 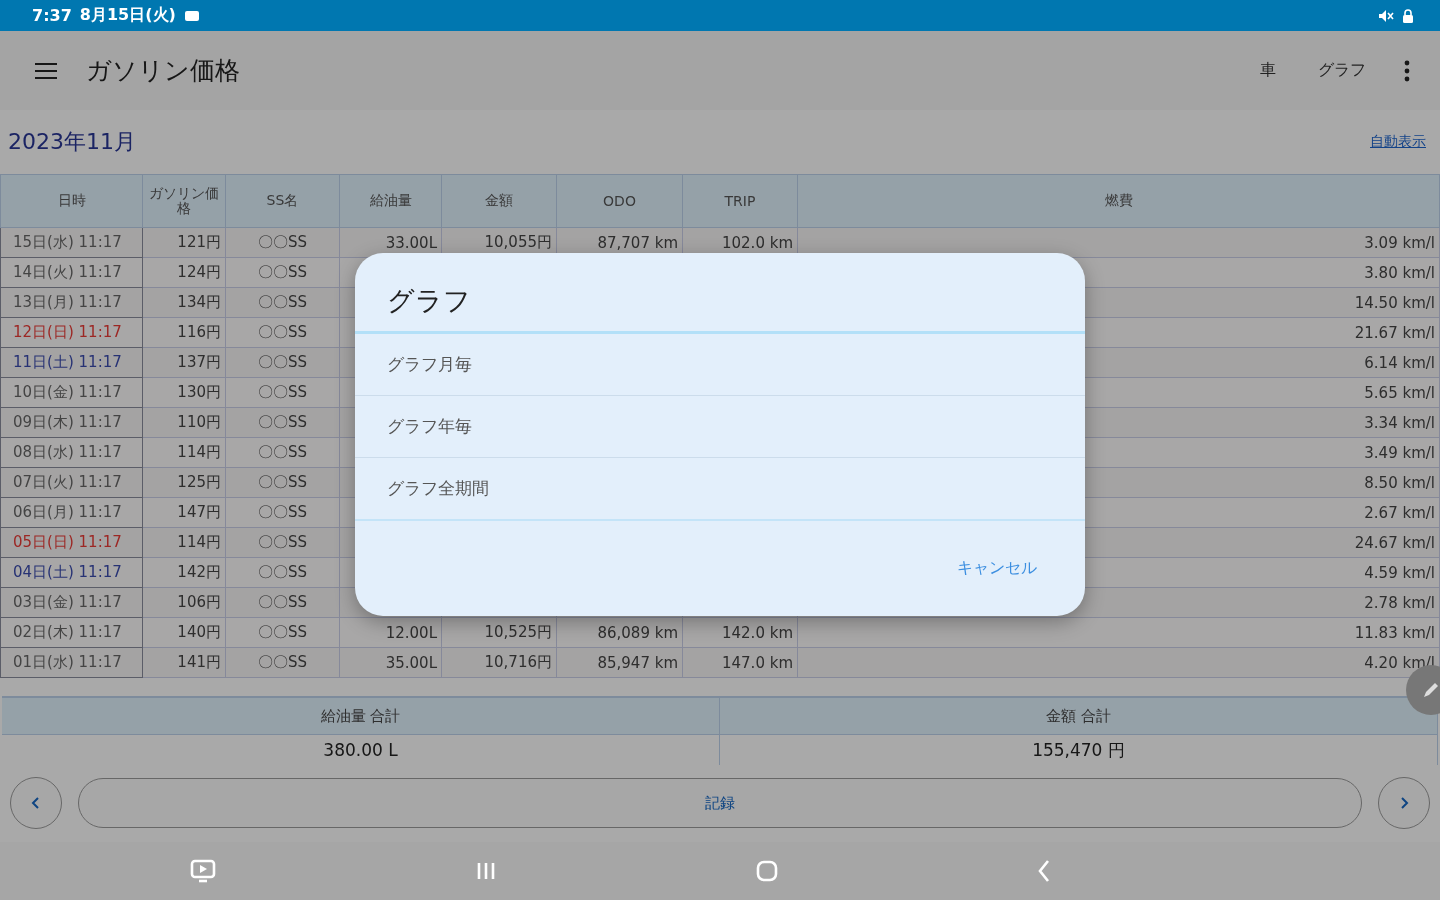 What do you see at coordinates (720, 427) in the screenshot?
I see `dialog-option: グラフ年毎` at bounding box center [720, 427].